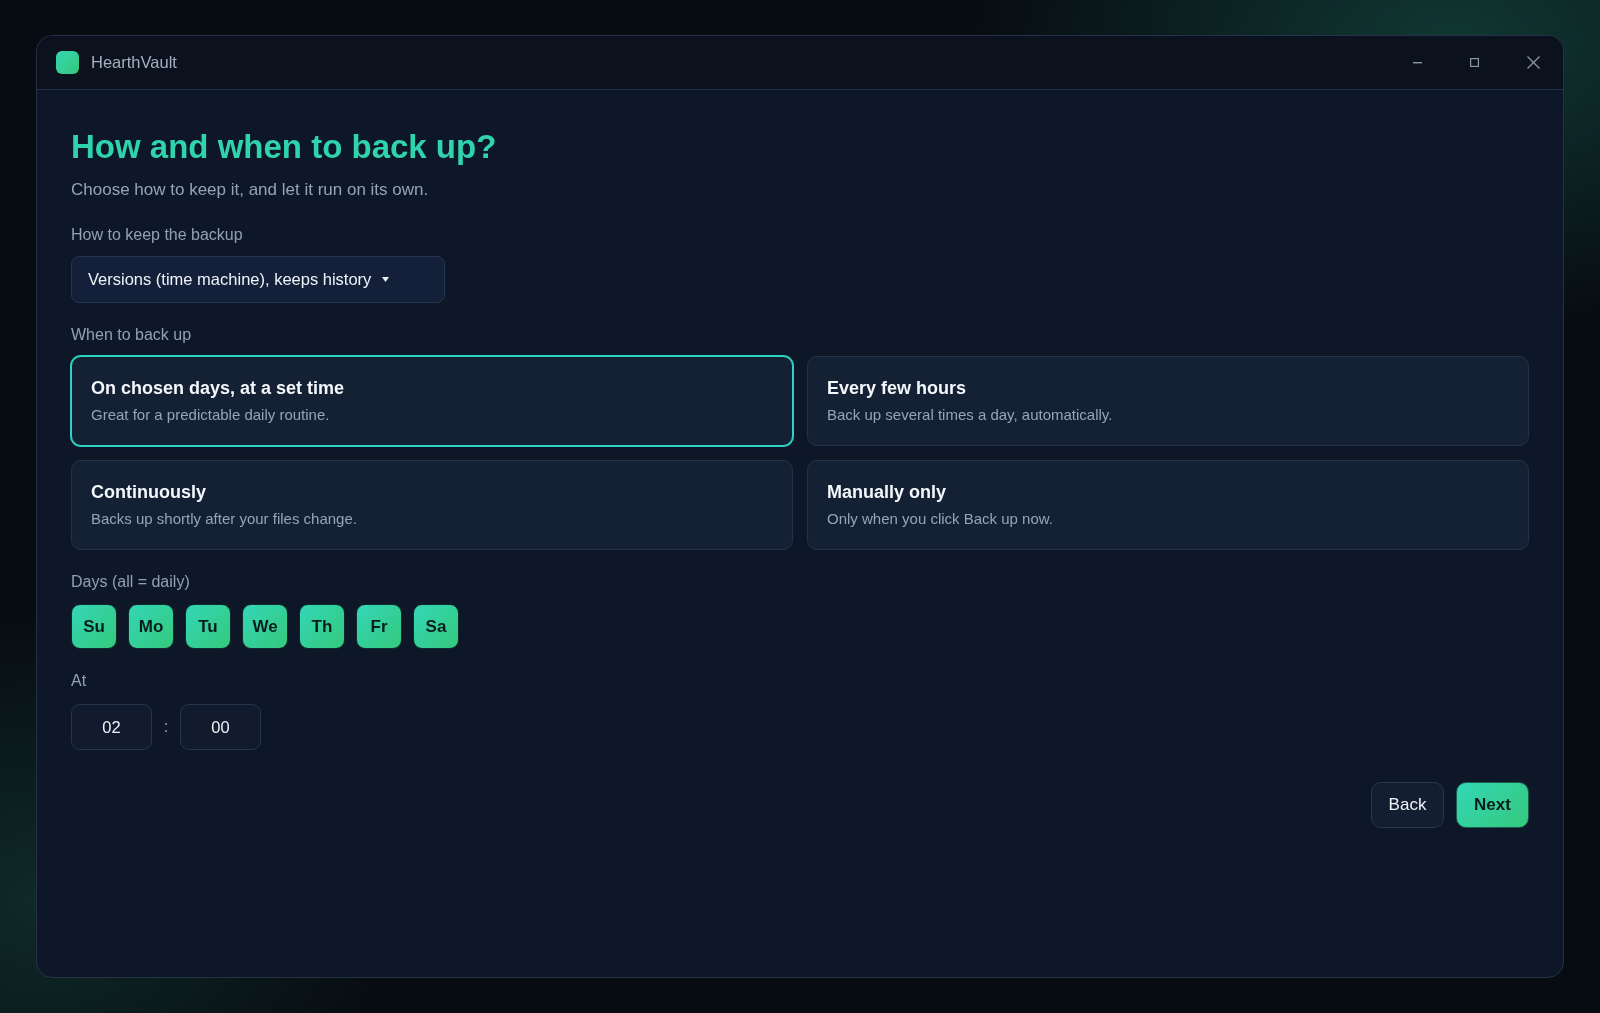  I want to click on day-toggle: Tu, so click(208, 626).